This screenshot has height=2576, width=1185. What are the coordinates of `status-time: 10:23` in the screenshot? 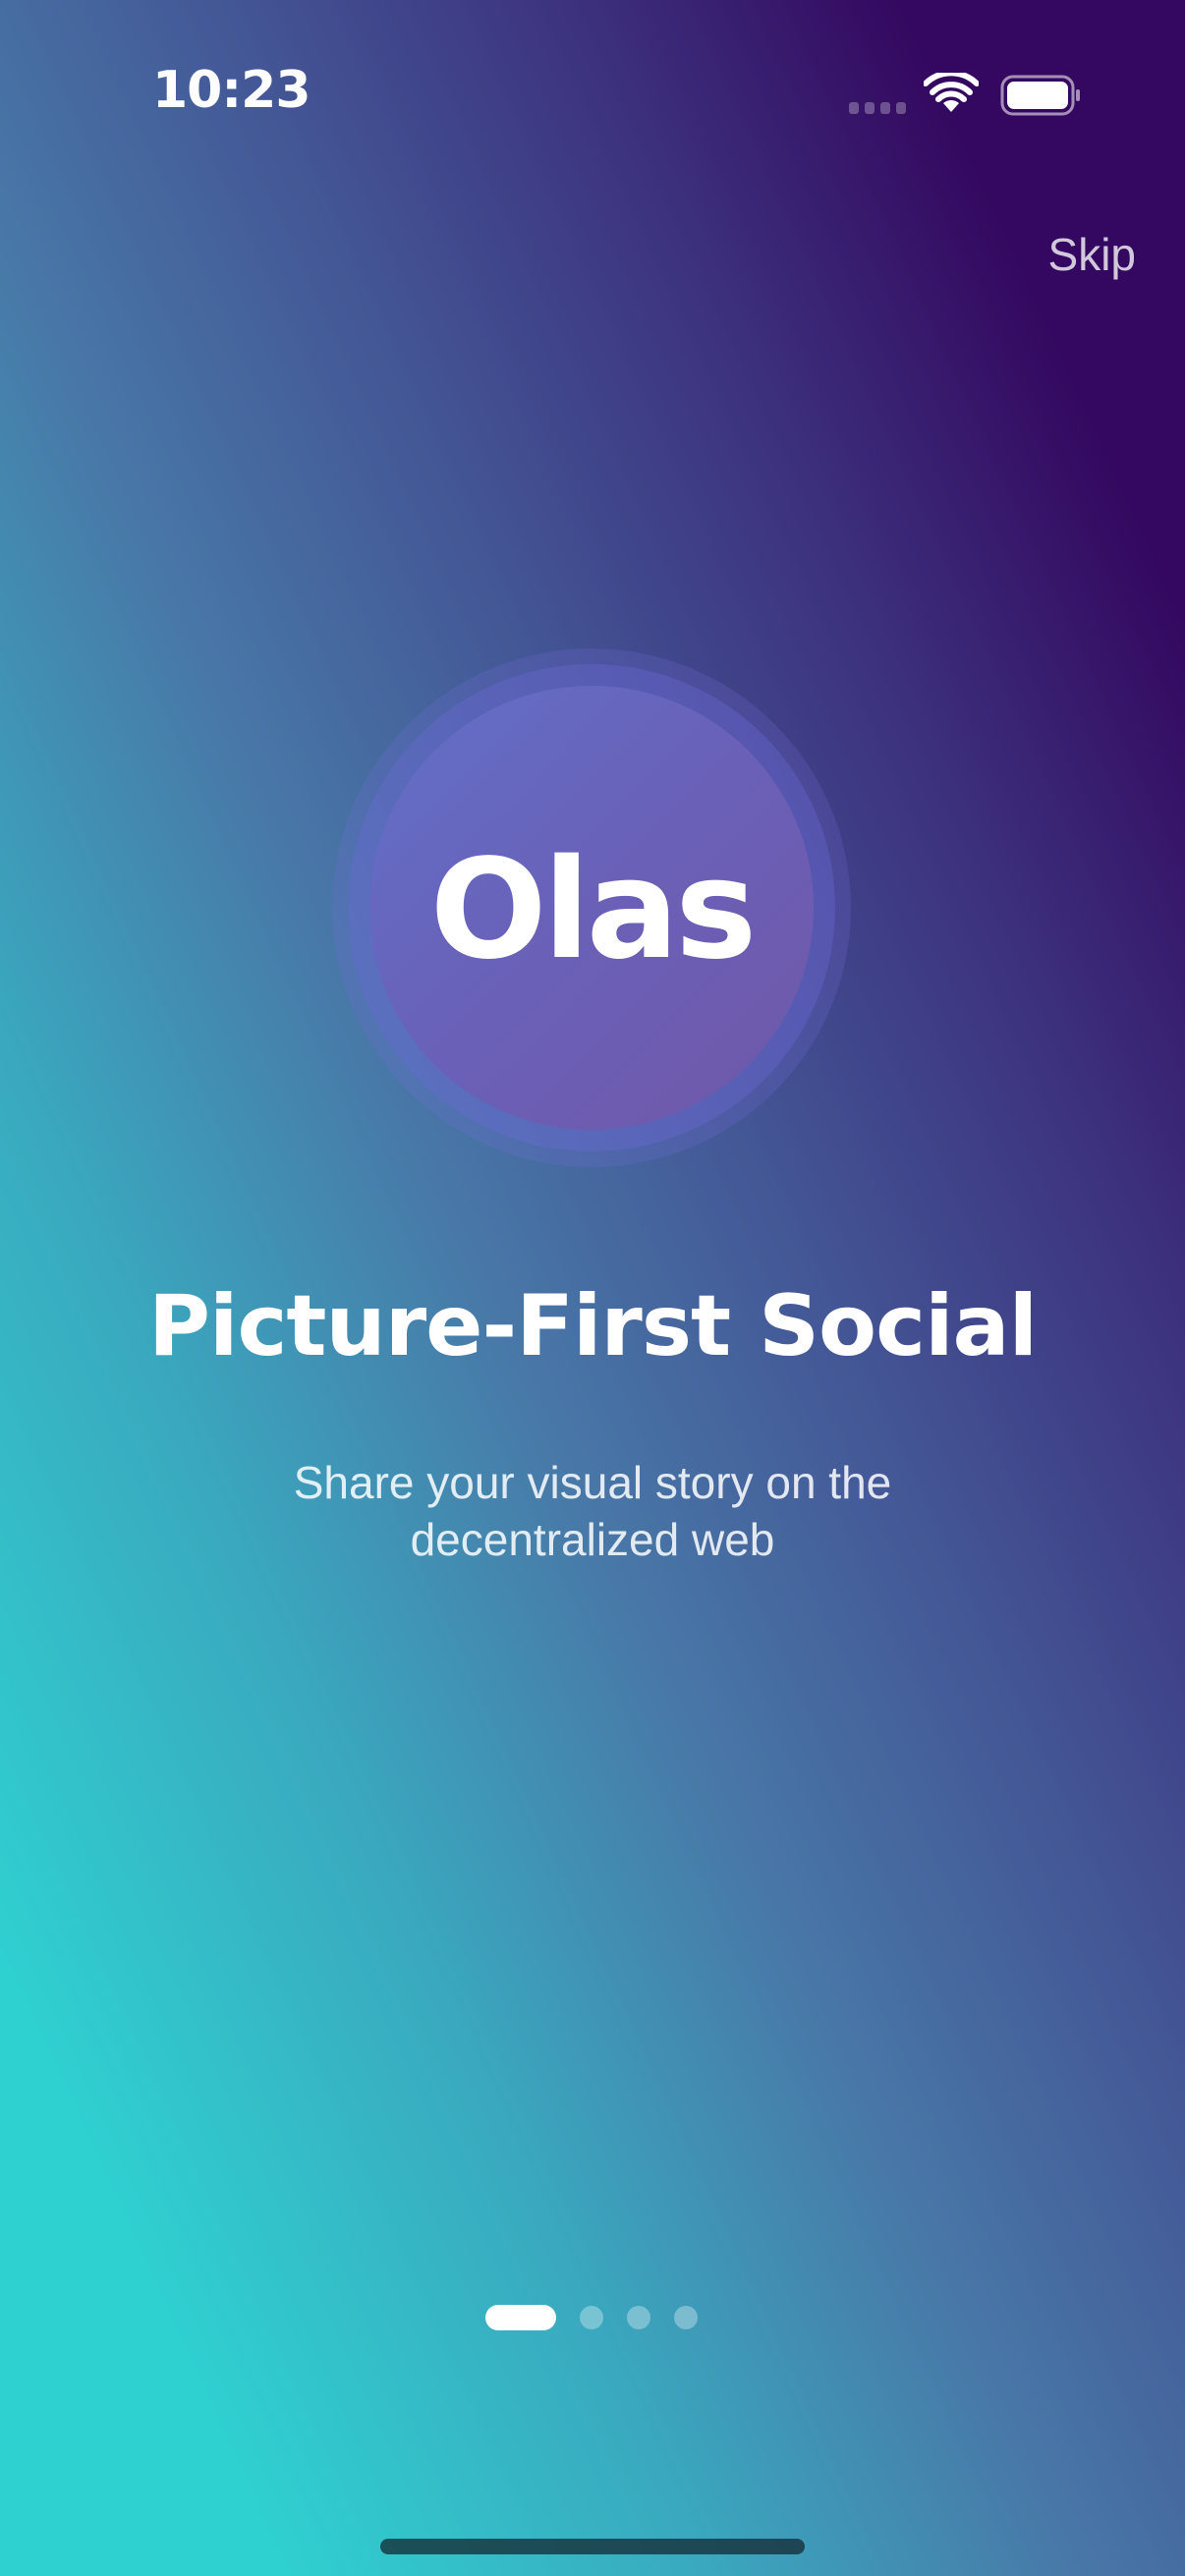 It's located at (232, 90).